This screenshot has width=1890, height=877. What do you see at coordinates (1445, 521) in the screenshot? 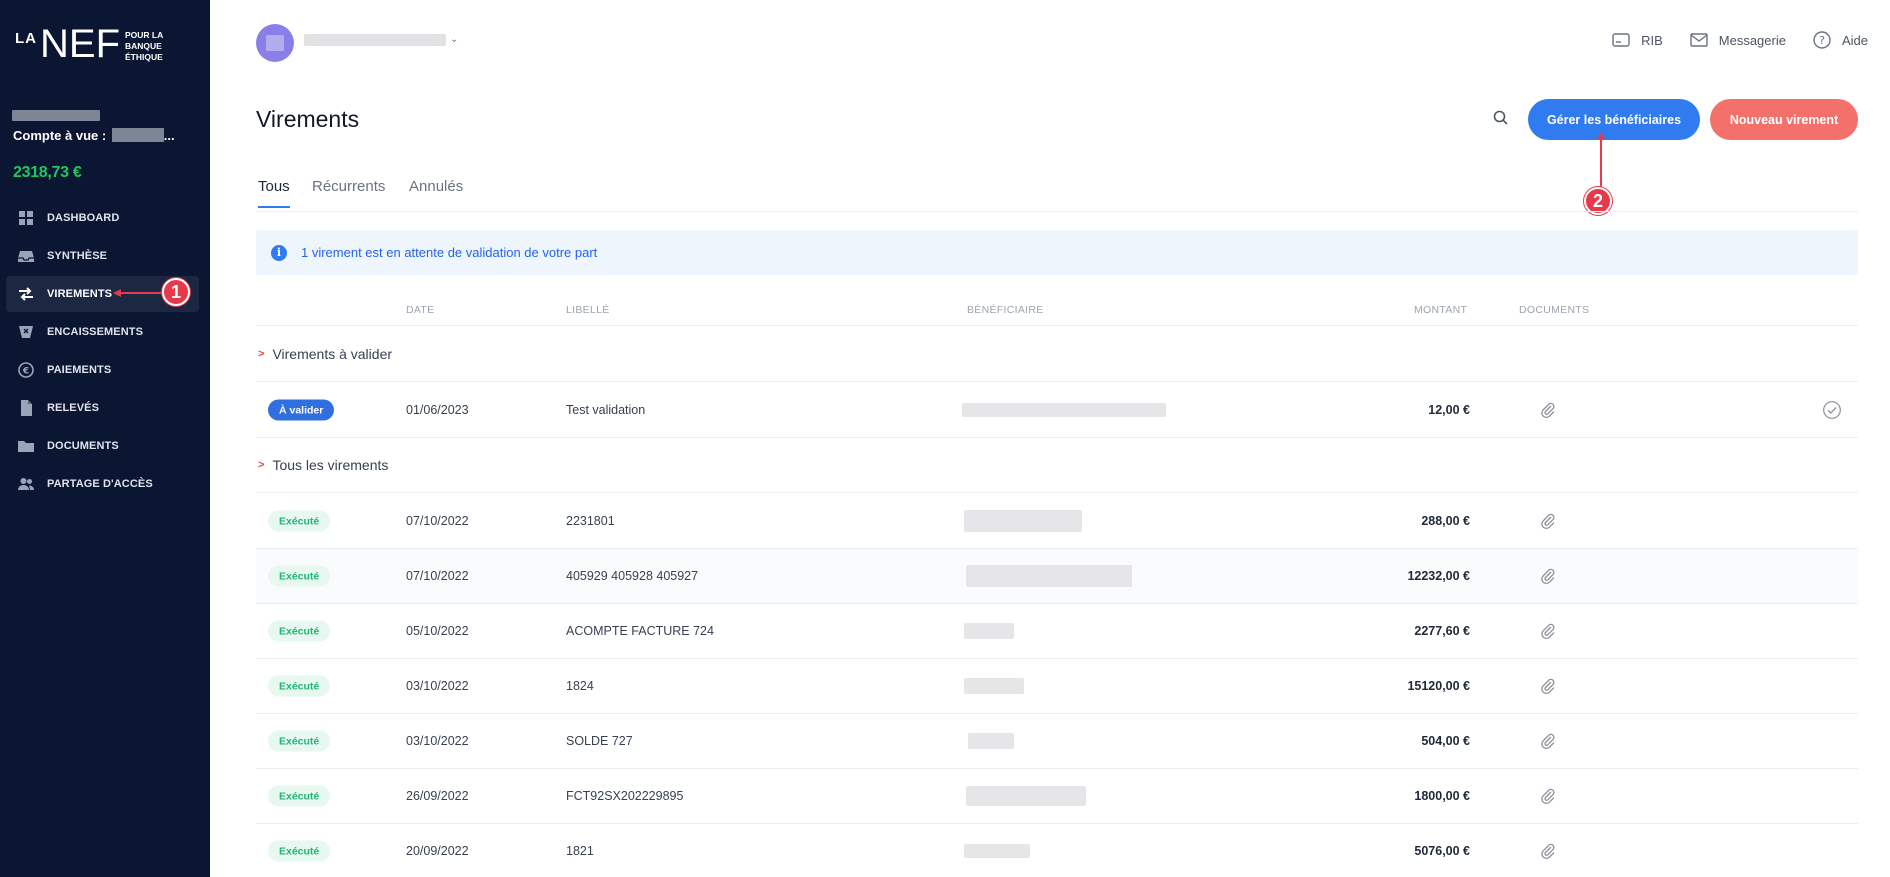
I see `row-amount: 288,00 €` at bounding box center [1445, 521].